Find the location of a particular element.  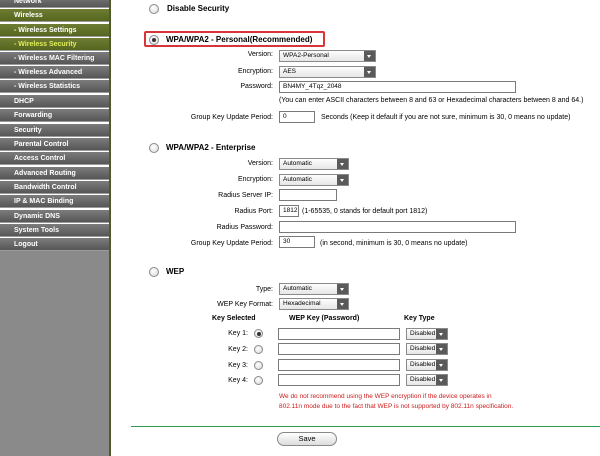

sidebar-item-wireless-statistics: - Wireless Statistics is located at coordinates (54, 86).